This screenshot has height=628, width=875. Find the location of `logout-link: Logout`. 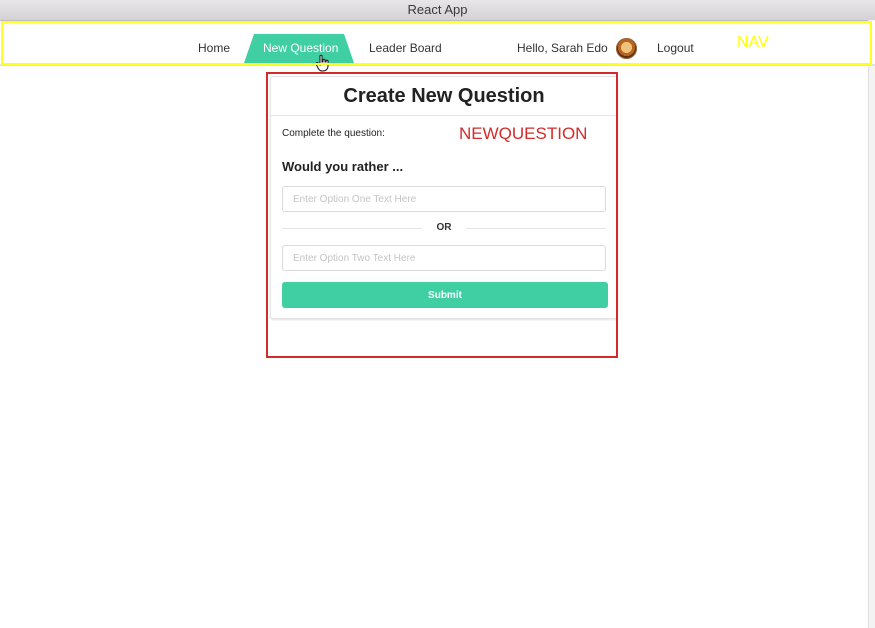

logout-link: Logout is located at coordinates (675, 48).